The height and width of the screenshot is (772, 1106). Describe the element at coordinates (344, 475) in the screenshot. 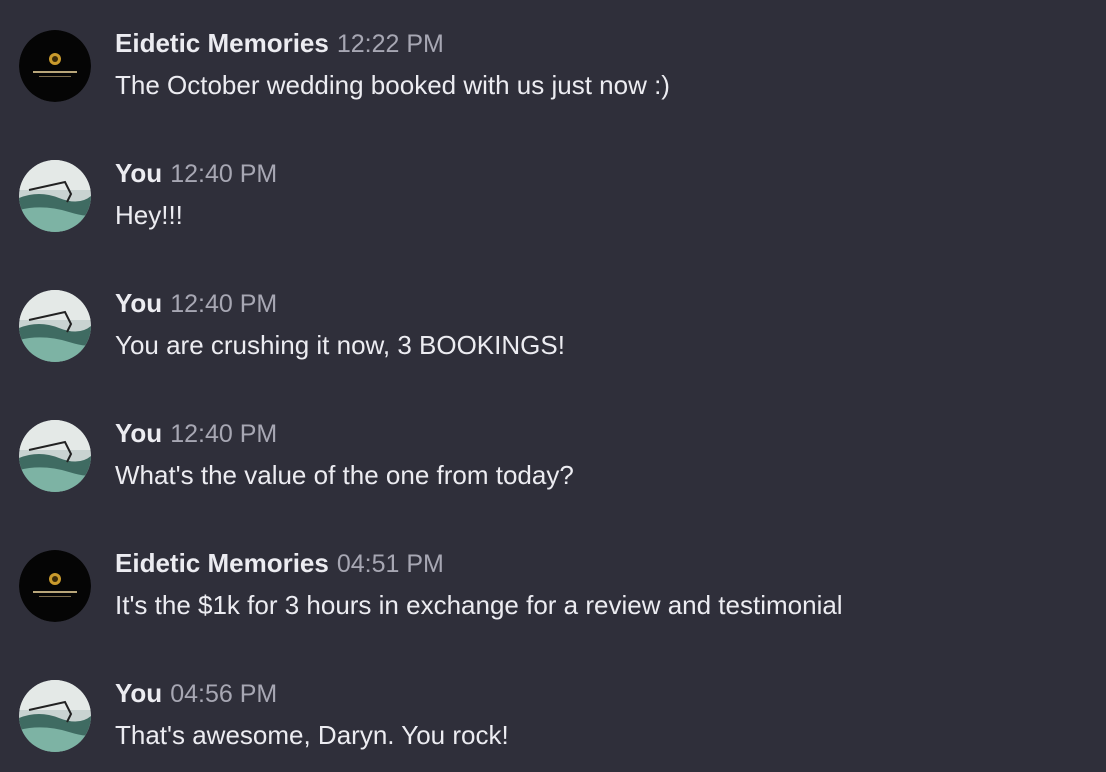

I see `message-text: What's the value of the one from today?` at that location.